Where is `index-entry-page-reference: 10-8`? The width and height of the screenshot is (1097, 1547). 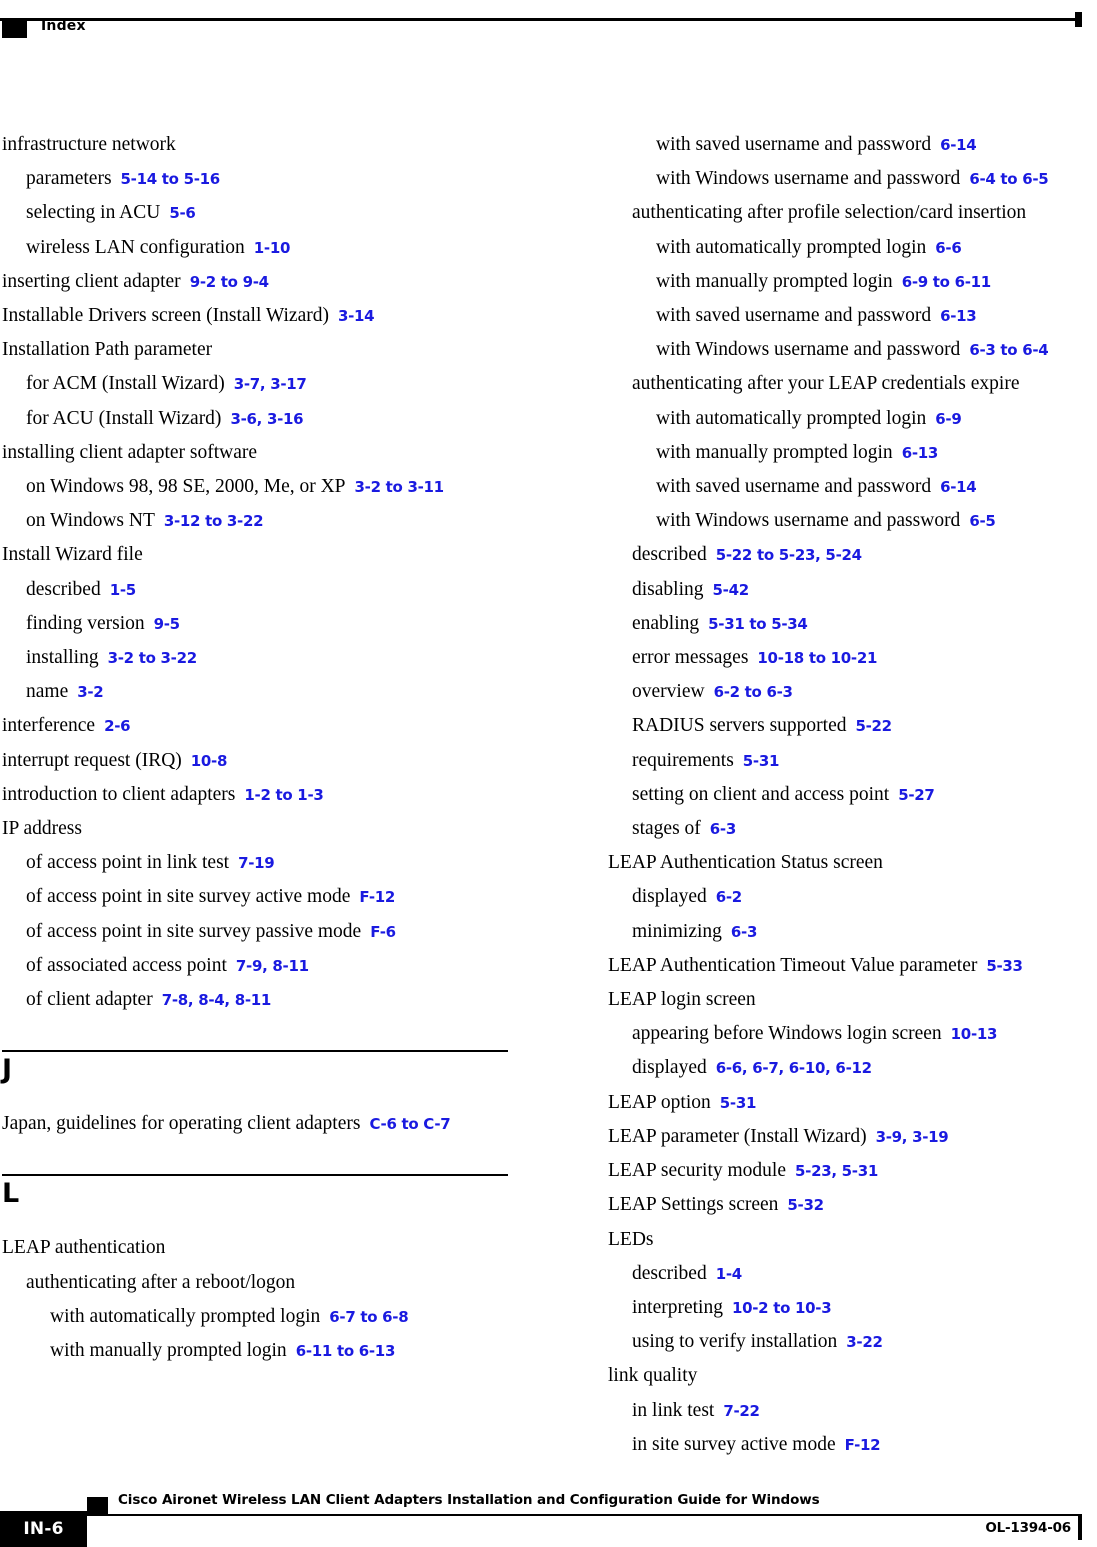 index-entry-page-reference: 10-8 is located at coordinates (209, 761).